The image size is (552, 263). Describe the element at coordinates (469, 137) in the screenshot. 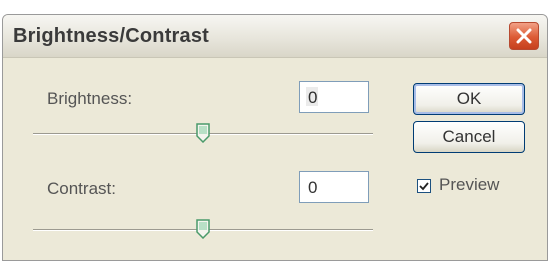

I see `cancel-button: Cancel` at that location.